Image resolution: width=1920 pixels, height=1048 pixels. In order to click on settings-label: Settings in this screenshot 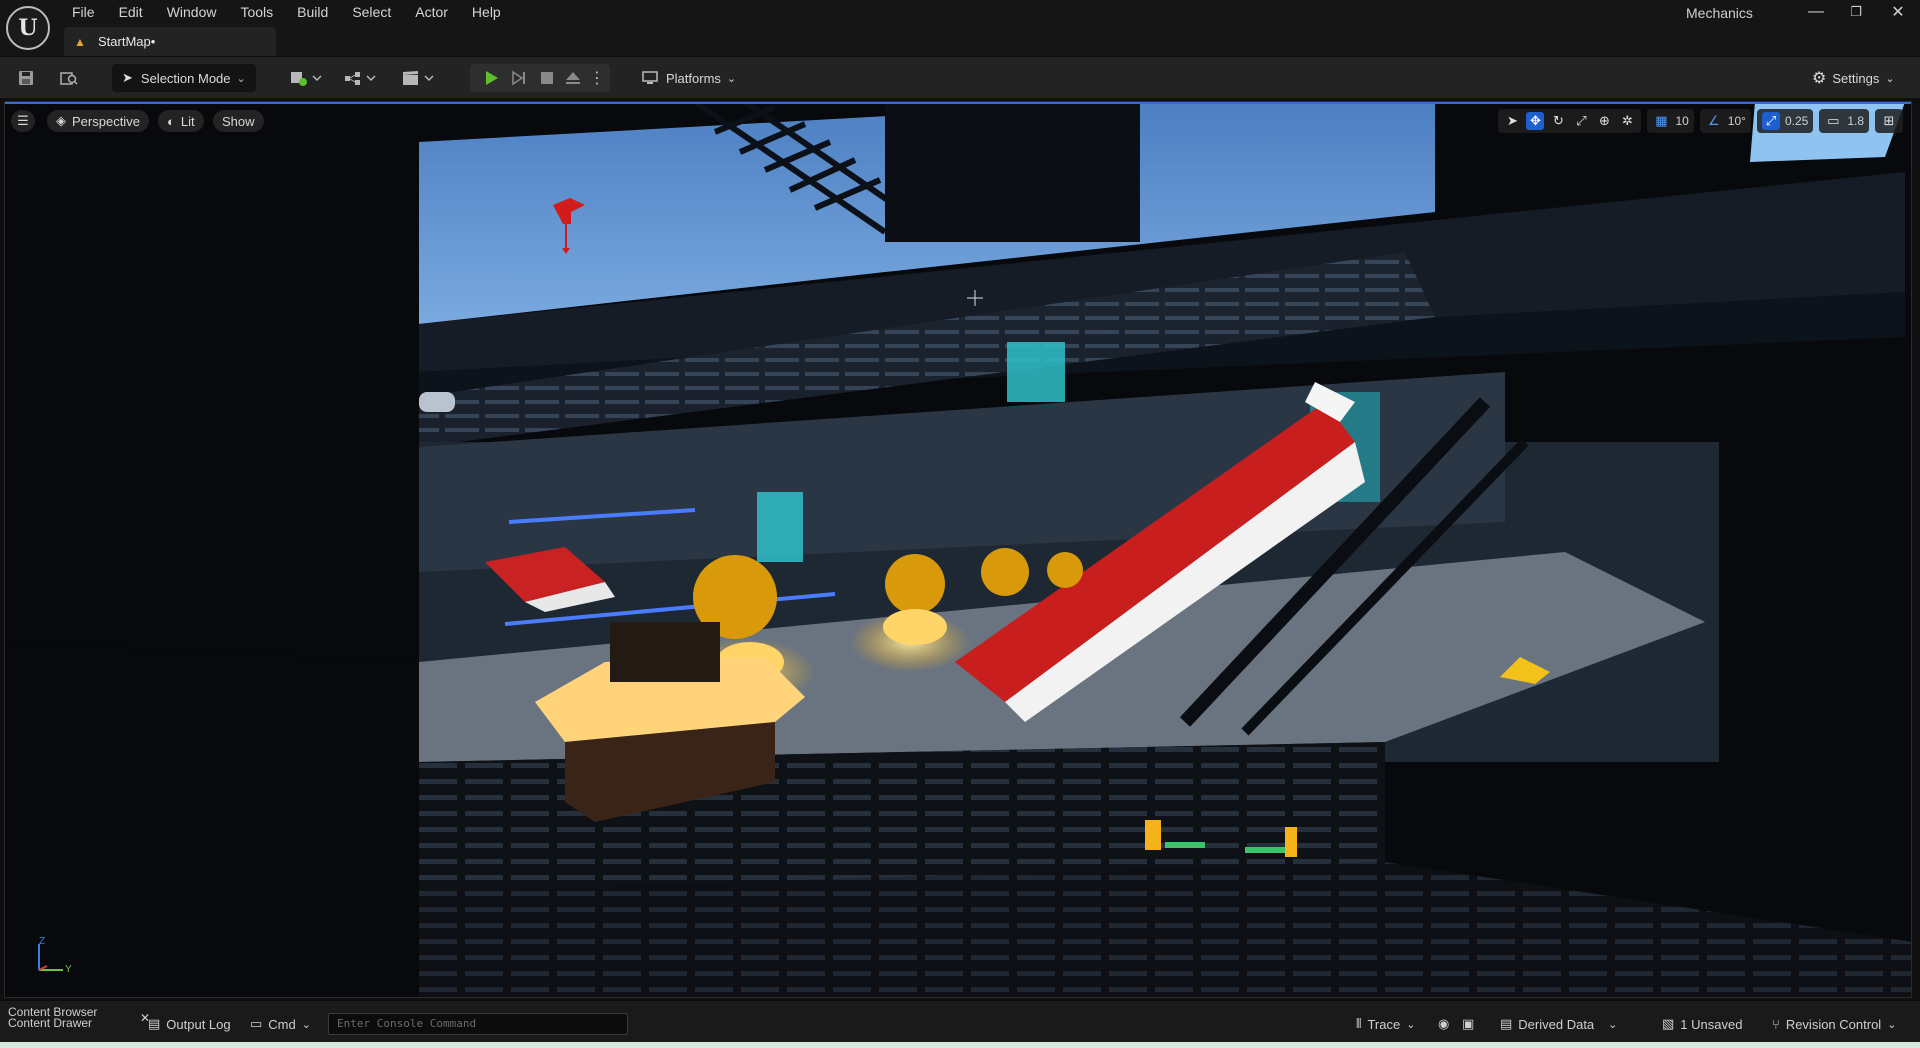, I will do `click(1856, 78)`.